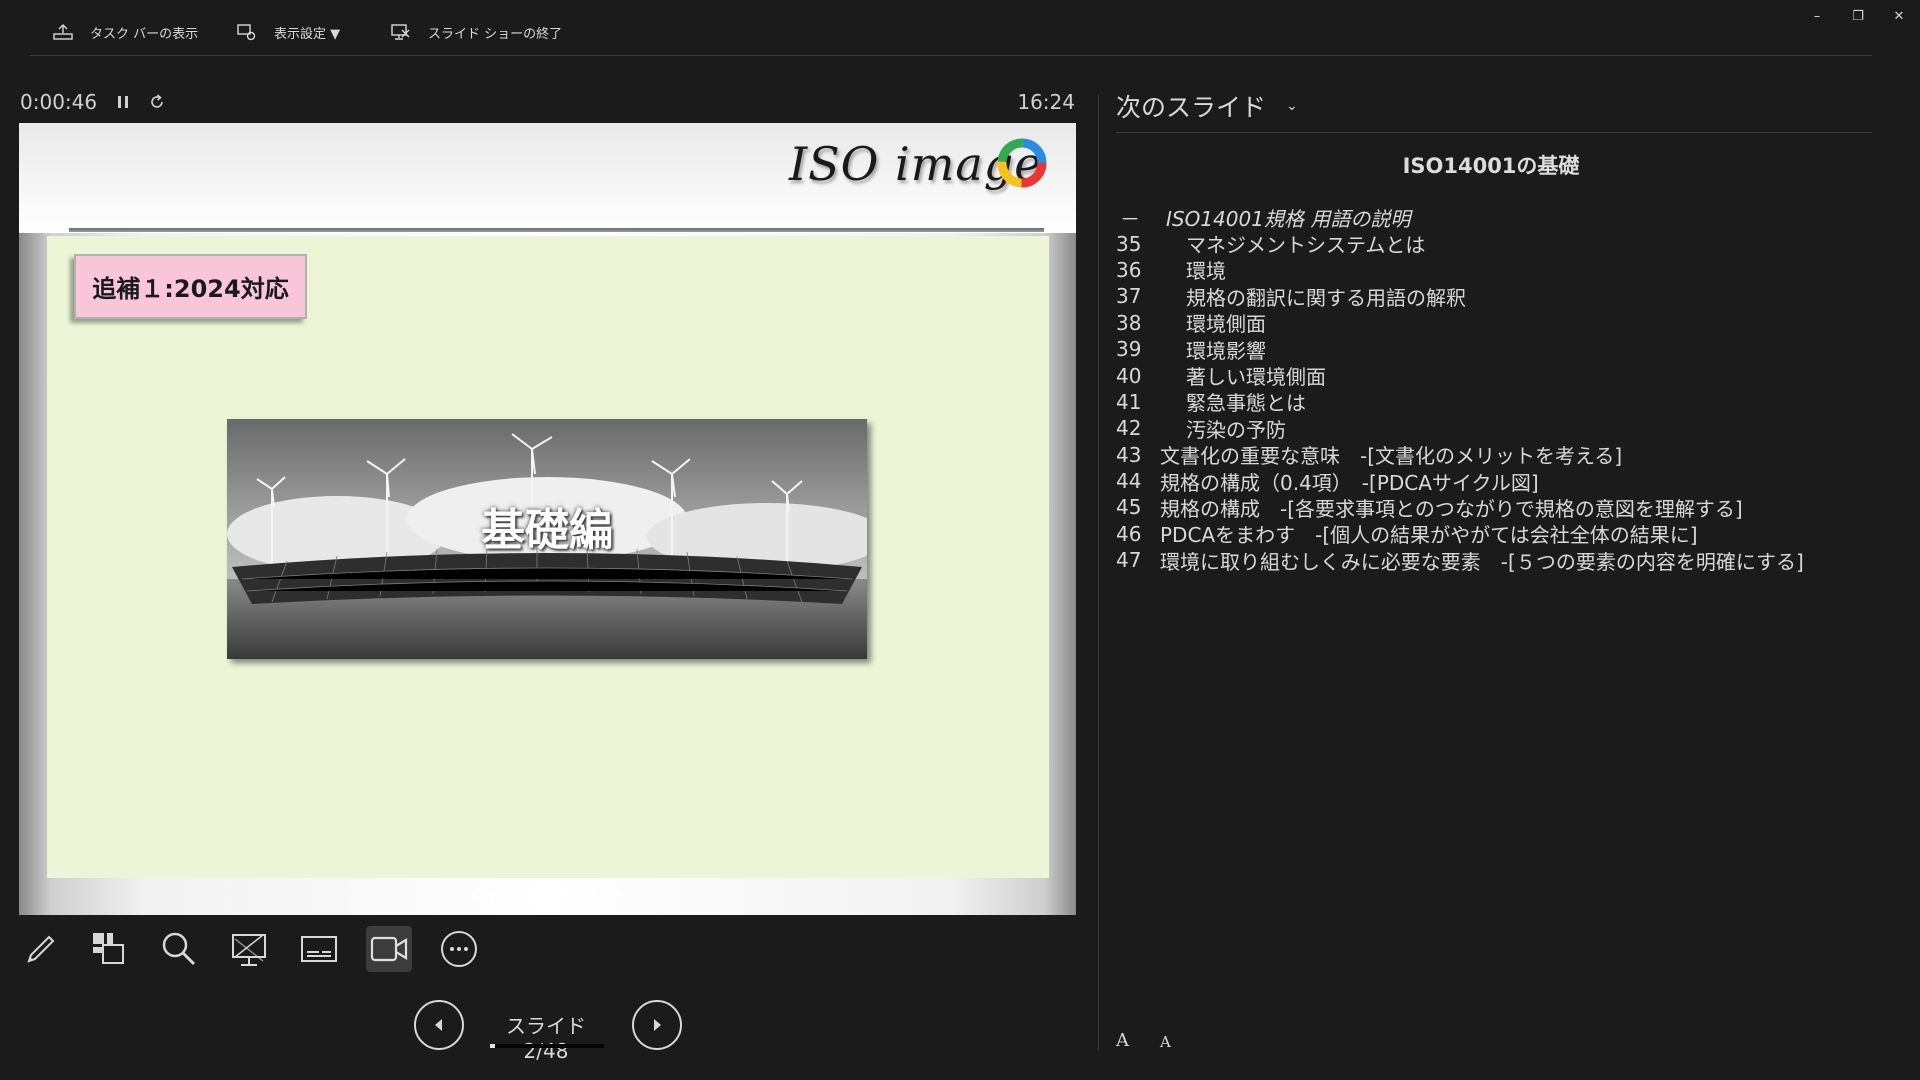 The image size is (1920, 1080). Describe the element at coordinates (144, 34) in the screenshot. I see `show-taskbar-label: タスク バーの表示` at that location.